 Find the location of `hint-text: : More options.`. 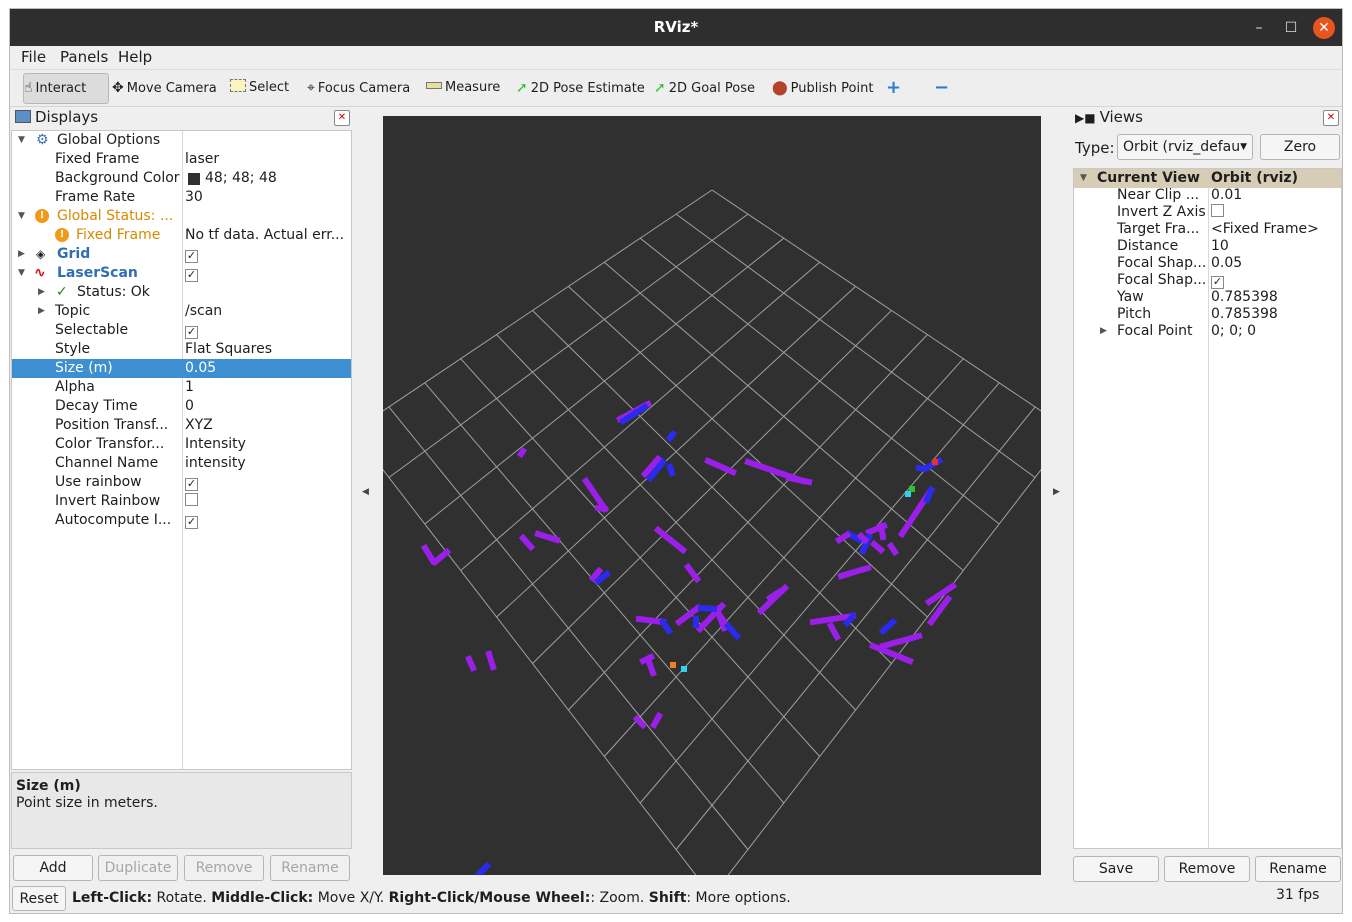

hint-text: : More options. is located at coordinates (738, 898).